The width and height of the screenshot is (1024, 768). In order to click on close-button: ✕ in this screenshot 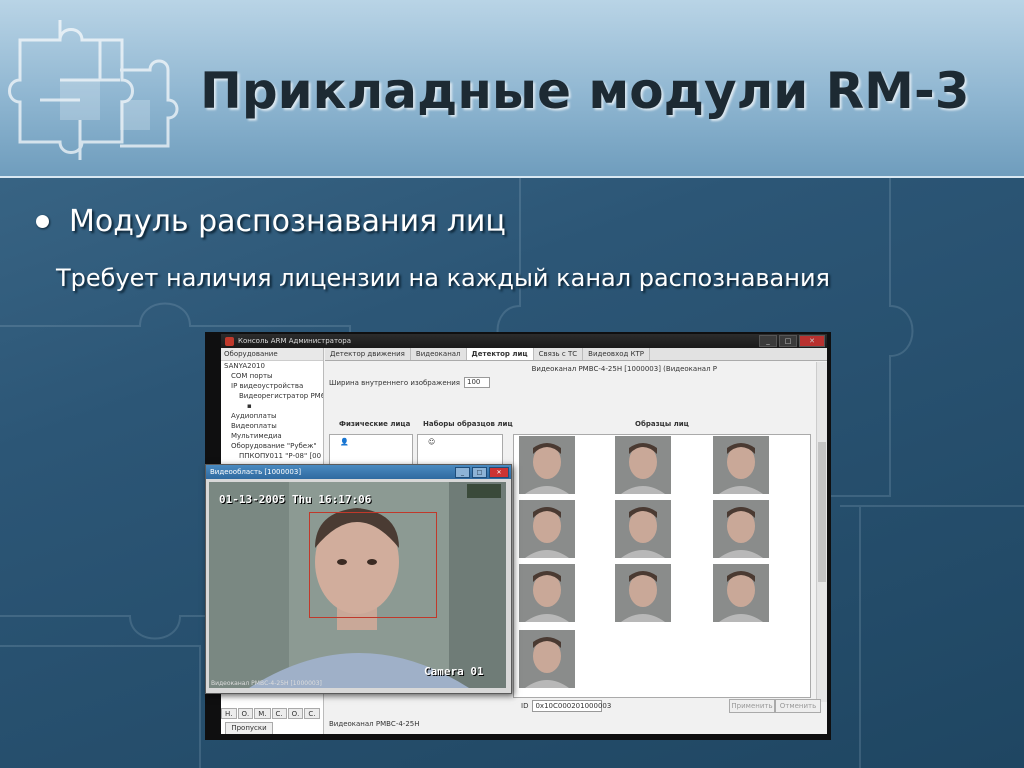, I will do `click(812, 341)`.